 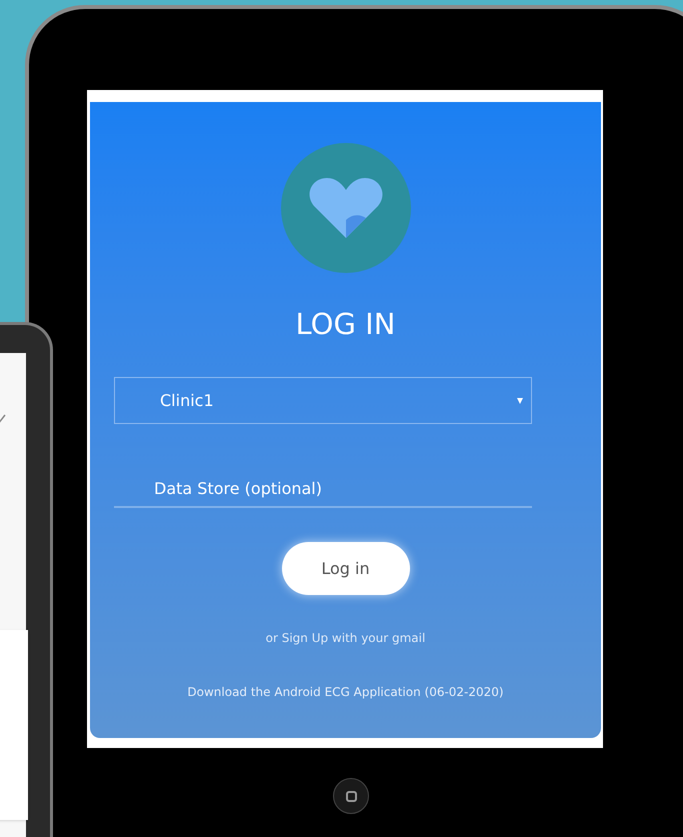 What do you see at coordinates (3, 419) in the screenshot?
I see `chevron-icon` at bounding box center [3, 419].